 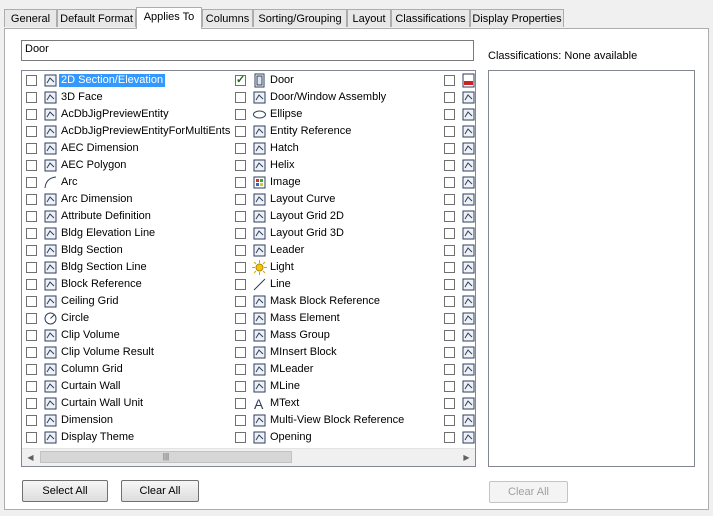 What do you see at coordinates (129, 301) in the screenshot?
I see `list-item: Ceiling Grid` at bounding box center [129, 301].